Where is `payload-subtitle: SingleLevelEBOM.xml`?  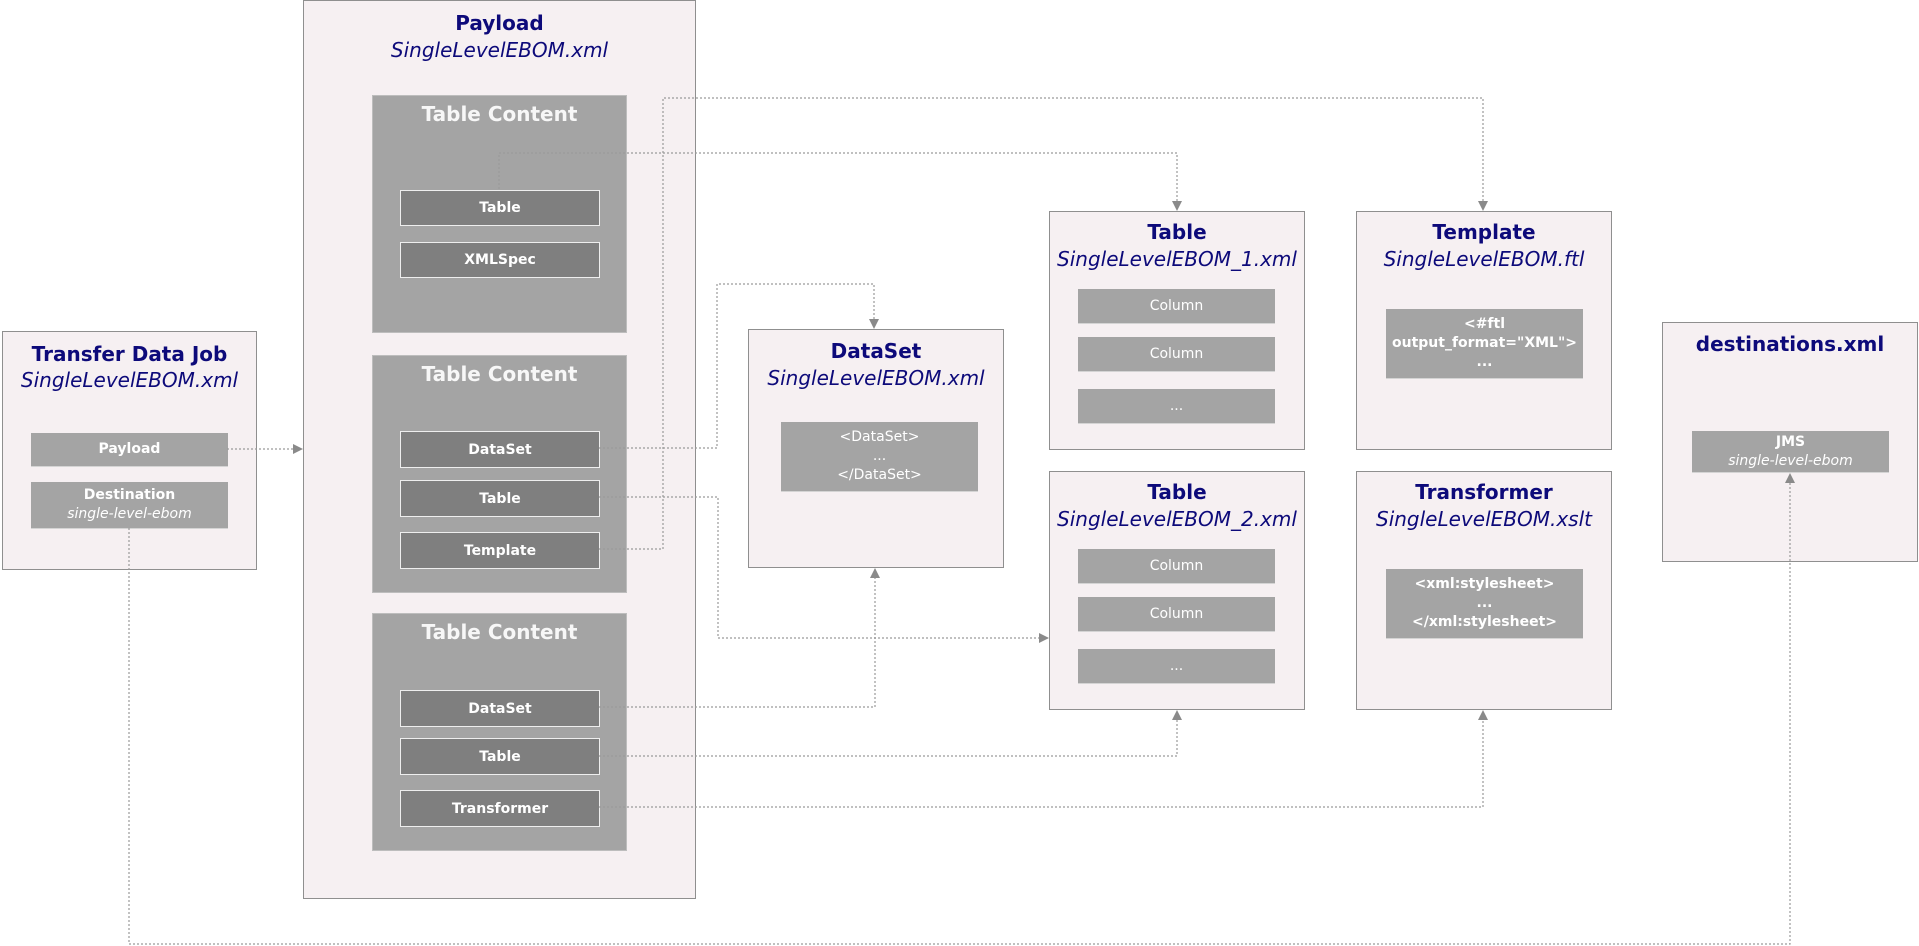 payload-subtitle: SingleLevelEBOM.xml is located at coordinates (499, 50).